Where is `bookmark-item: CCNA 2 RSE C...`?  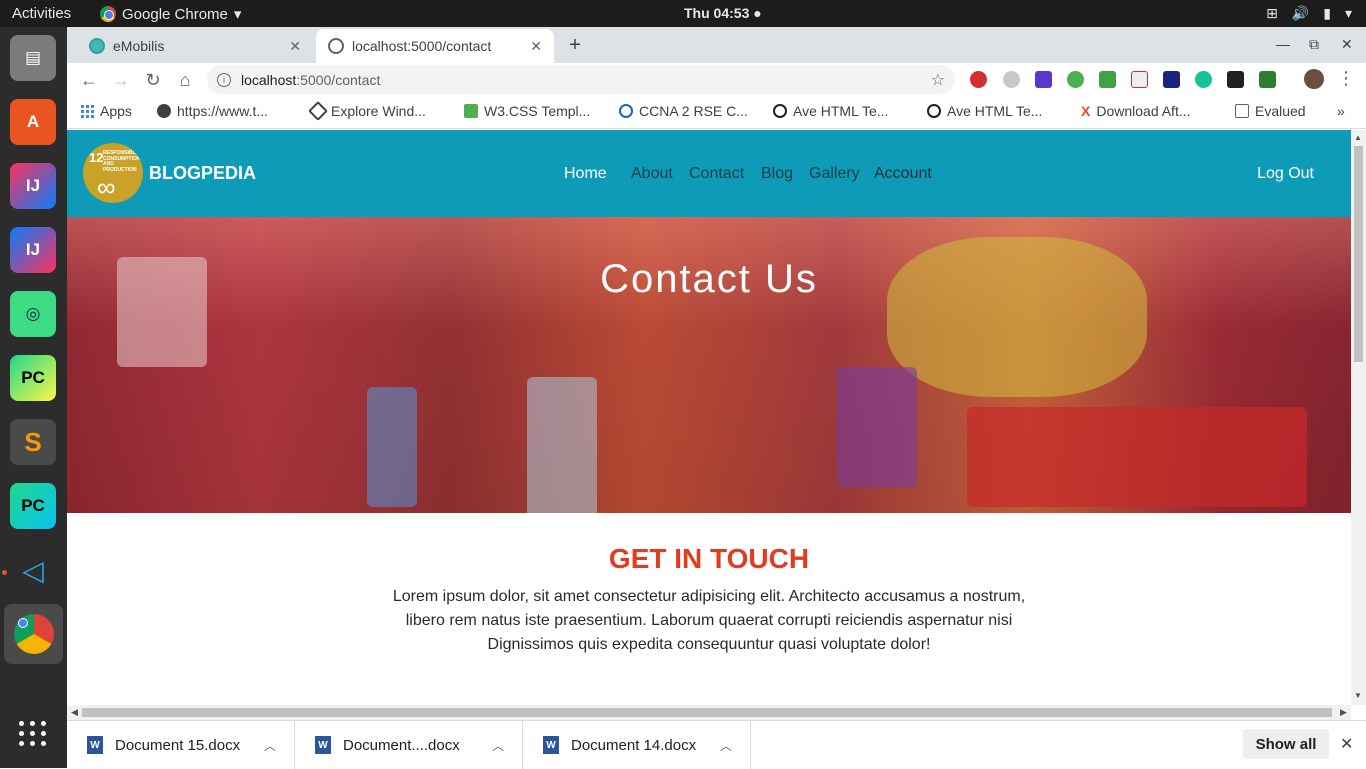 bookmark-item: CCNA 2 RSE C... is located at coordinates (683, 111).